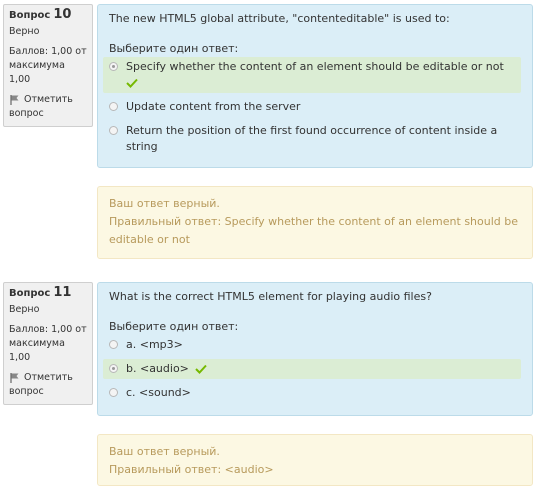  What do you see at coordinates (191, 469) in the screenshot?
I see `feedback-correct-answer: Правильный ответ: <audio>` at bounding box center [191, 469].